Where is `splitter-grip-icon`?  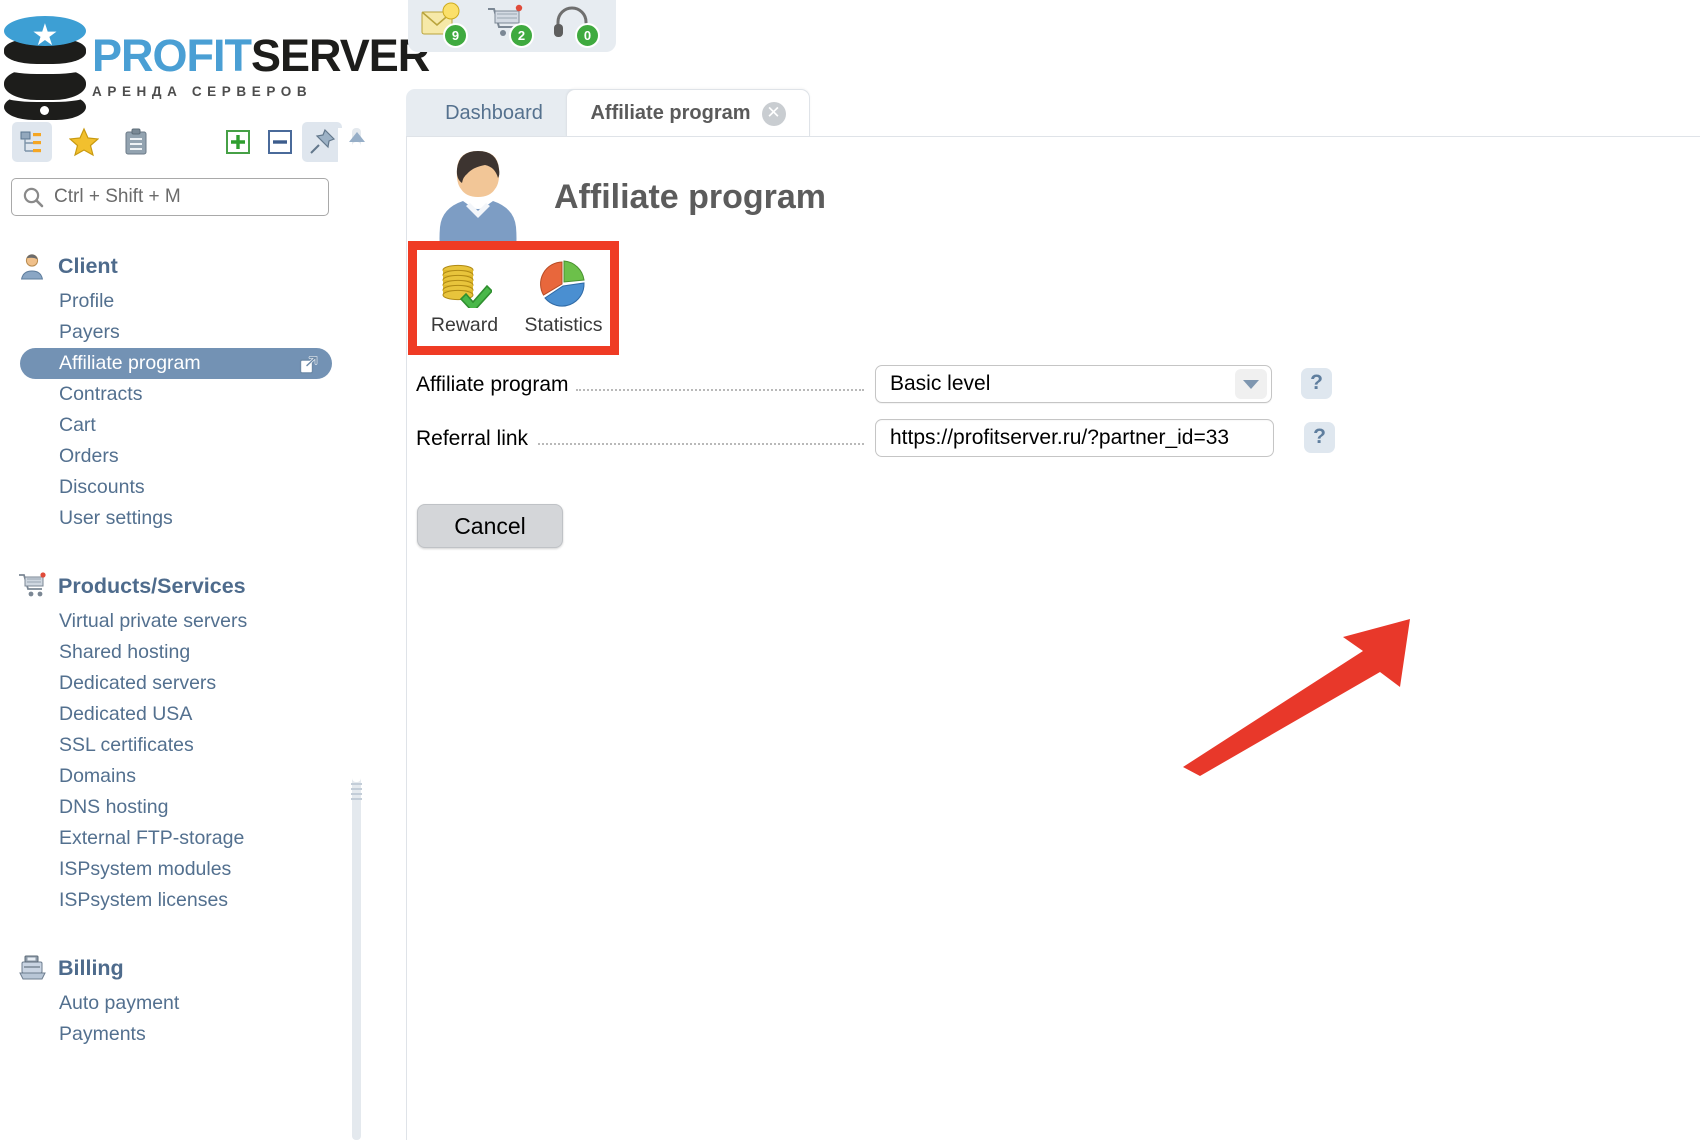
splitter-grip-icon is located at coordinates (356, 794).